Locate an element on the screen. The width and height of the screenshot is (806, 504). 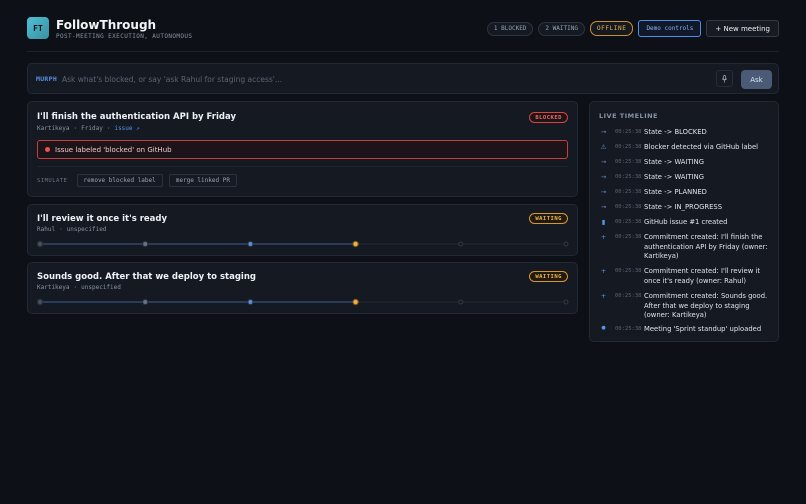
app-logo: FT is located at coordinates (38, 28).